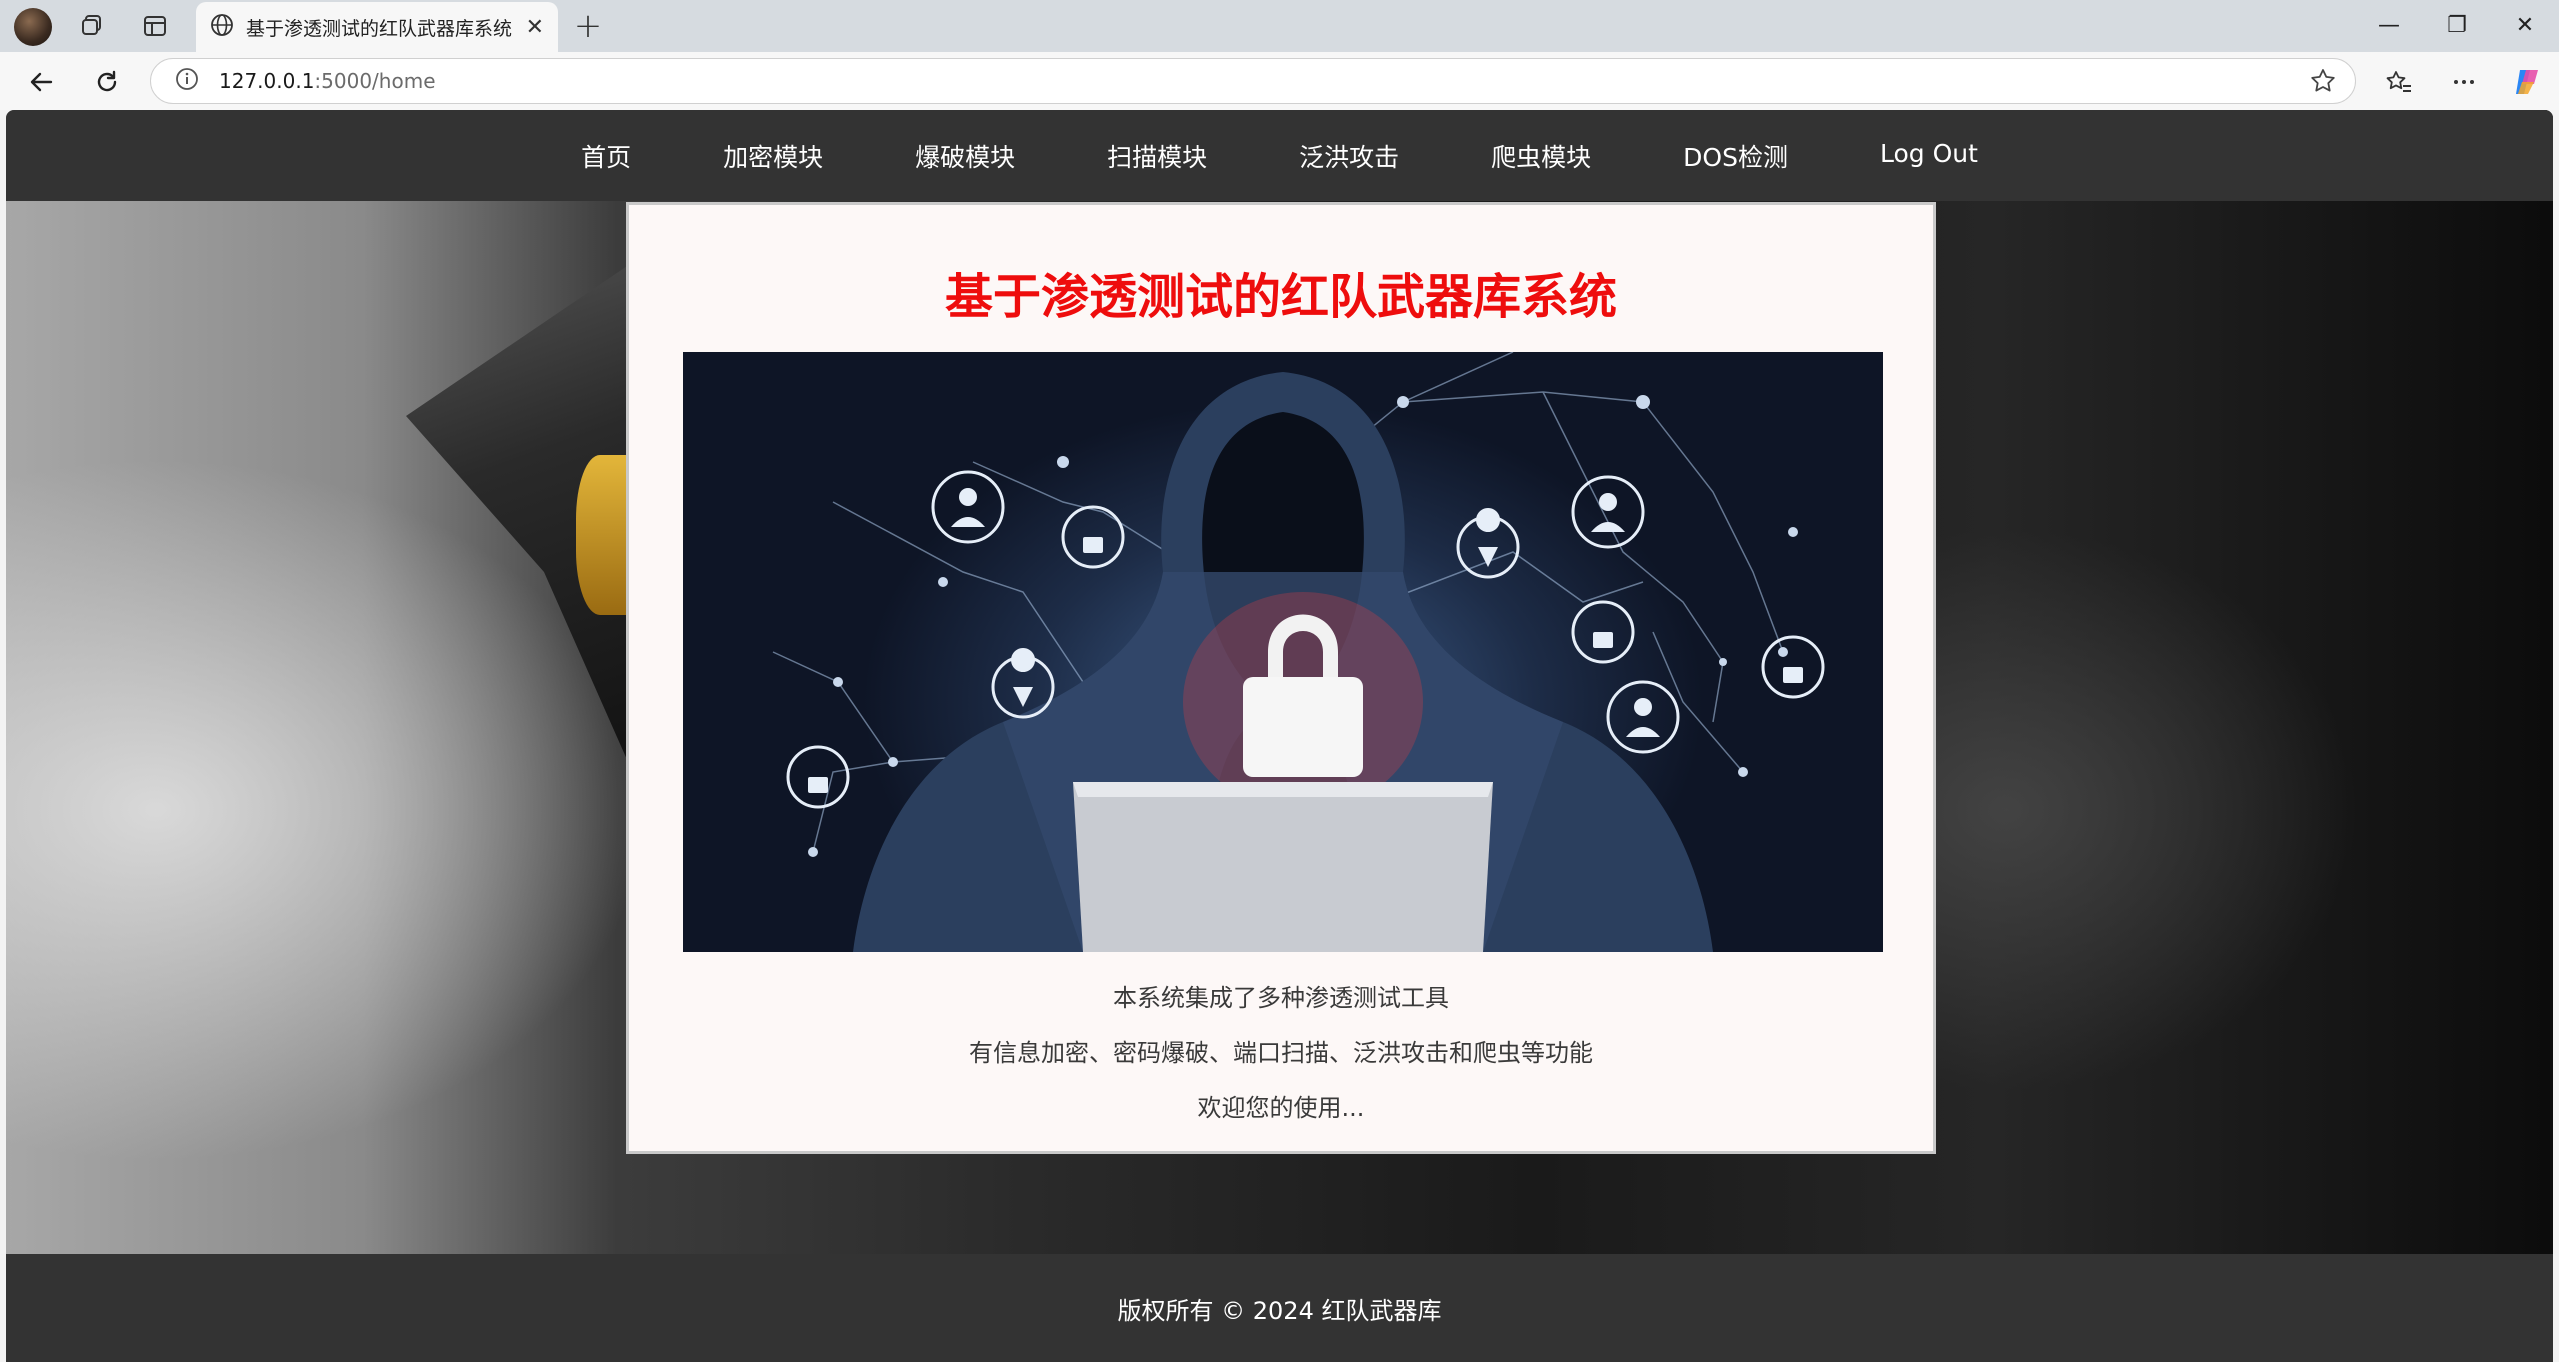 The image size is (2559, 1362). What do you see at coordinates (2323, 83) in the screenshot?
I see `favorite-star-icon` at bounding box center [2323, 83].